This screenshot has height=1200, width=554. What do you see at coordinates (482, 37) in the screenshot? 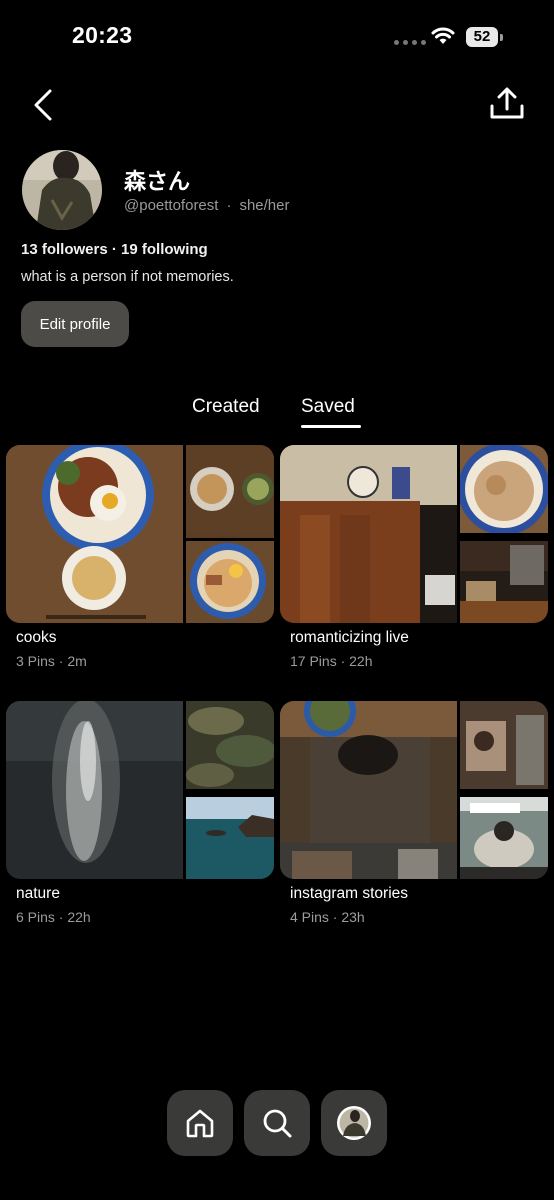
I see `battery-level: 52` at bounding box center [482, 37].